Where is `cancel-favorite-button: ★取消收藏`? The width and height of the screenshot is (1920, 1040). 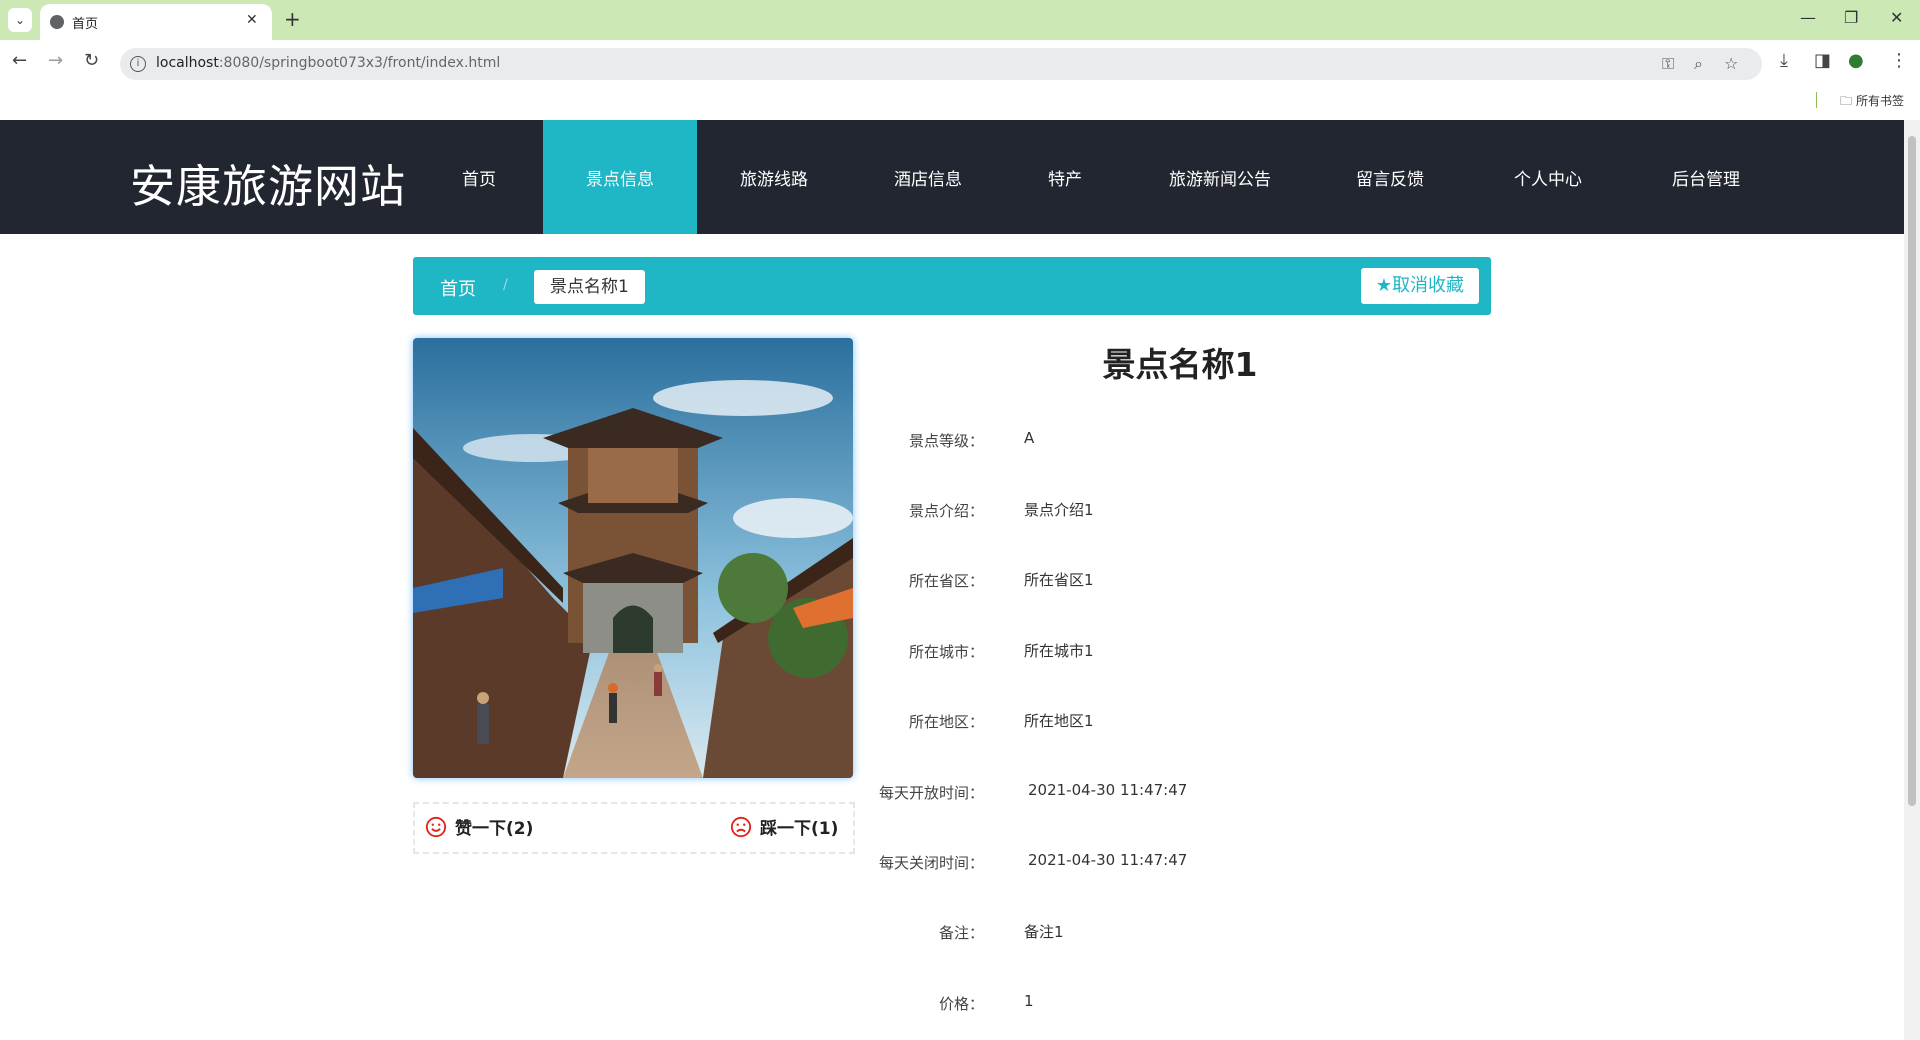
cancel-favorite-button: ★取消收藏 is located at coordinates (1420, 286).